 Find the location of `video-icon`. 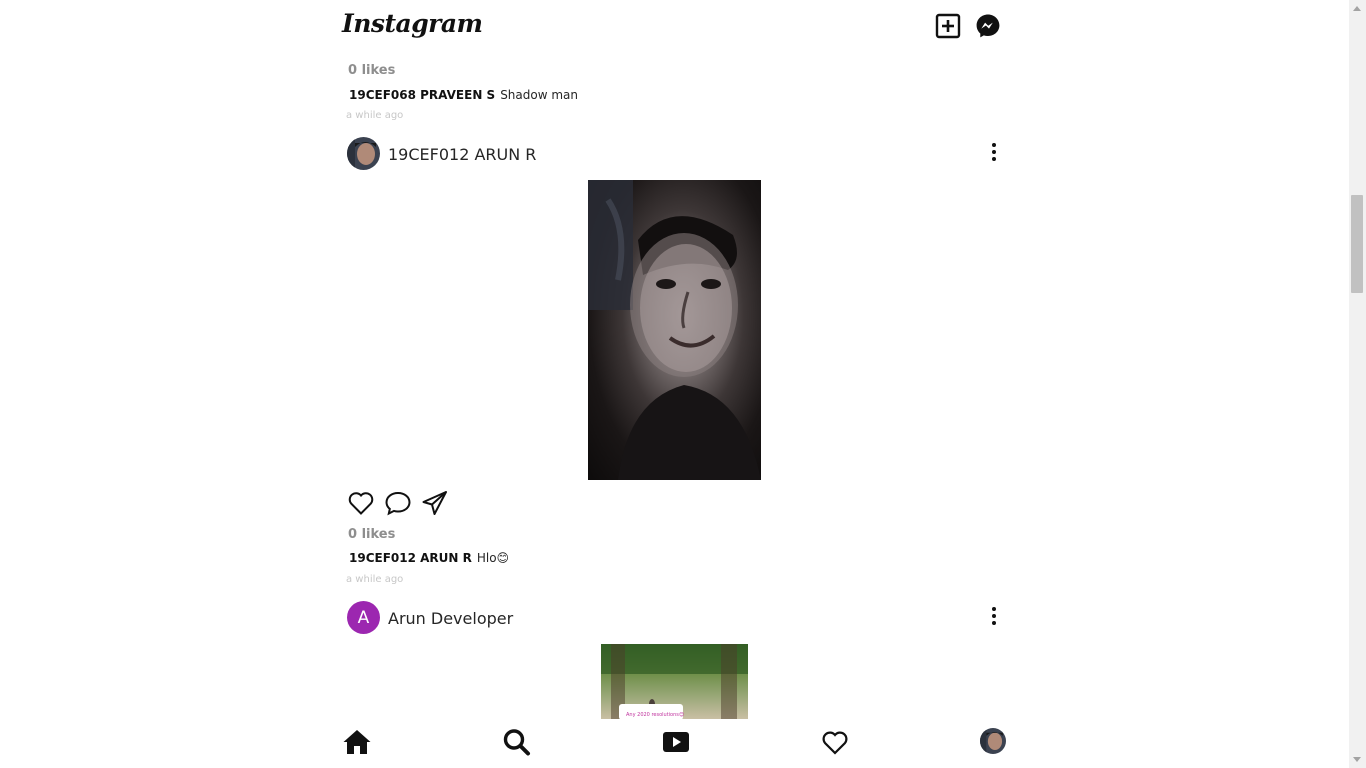

video-icon is located at coordinates (676, 742).